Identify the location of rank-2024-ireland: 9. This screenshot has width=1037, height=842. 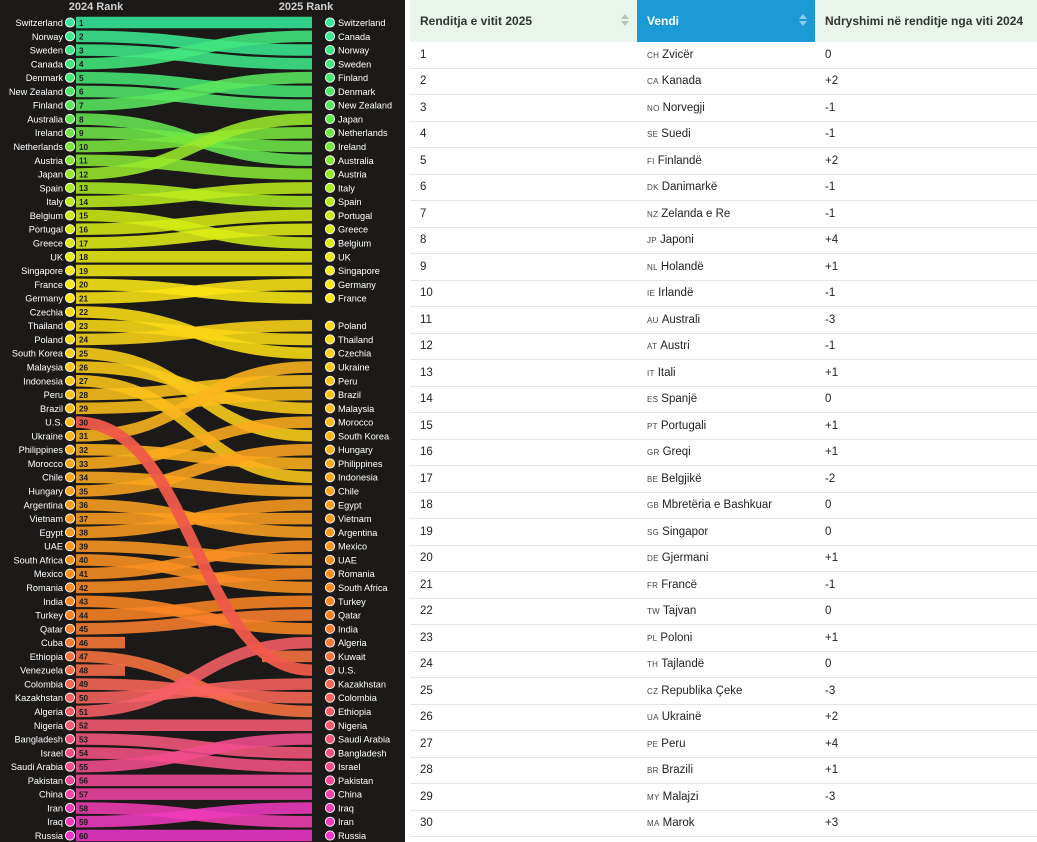
(81, 133).